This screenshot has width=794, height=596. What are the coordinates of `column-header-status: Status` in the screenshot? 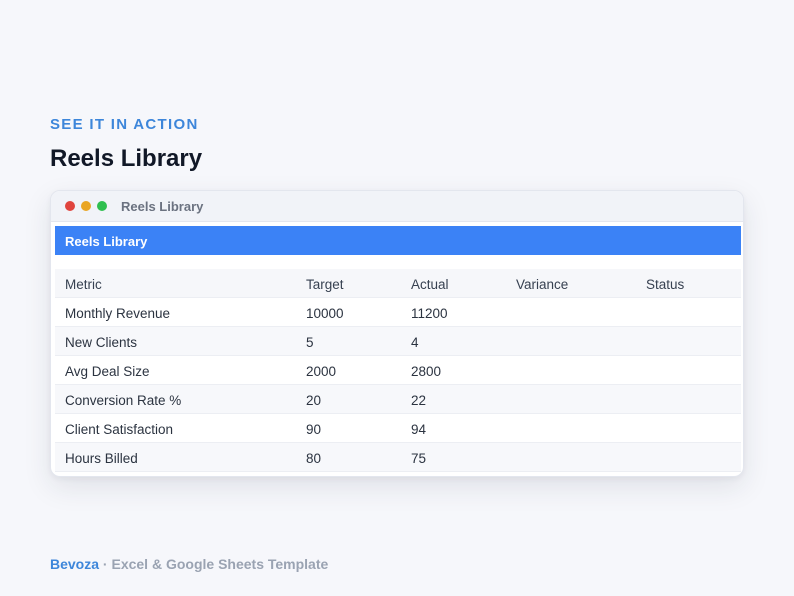 It's located at (665, 284).